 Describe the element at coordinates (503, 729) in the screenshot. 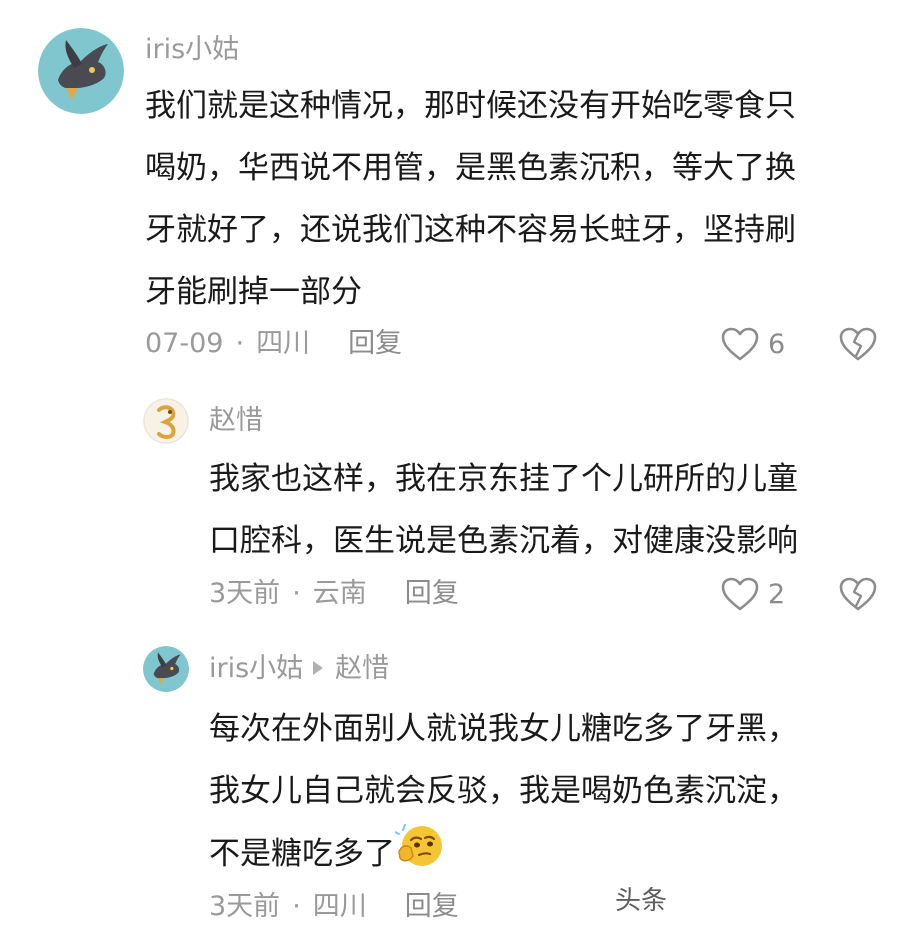

I see `comment-line: 每次在外面别人就说我女儿糖吃多了牙黑，` at that location.